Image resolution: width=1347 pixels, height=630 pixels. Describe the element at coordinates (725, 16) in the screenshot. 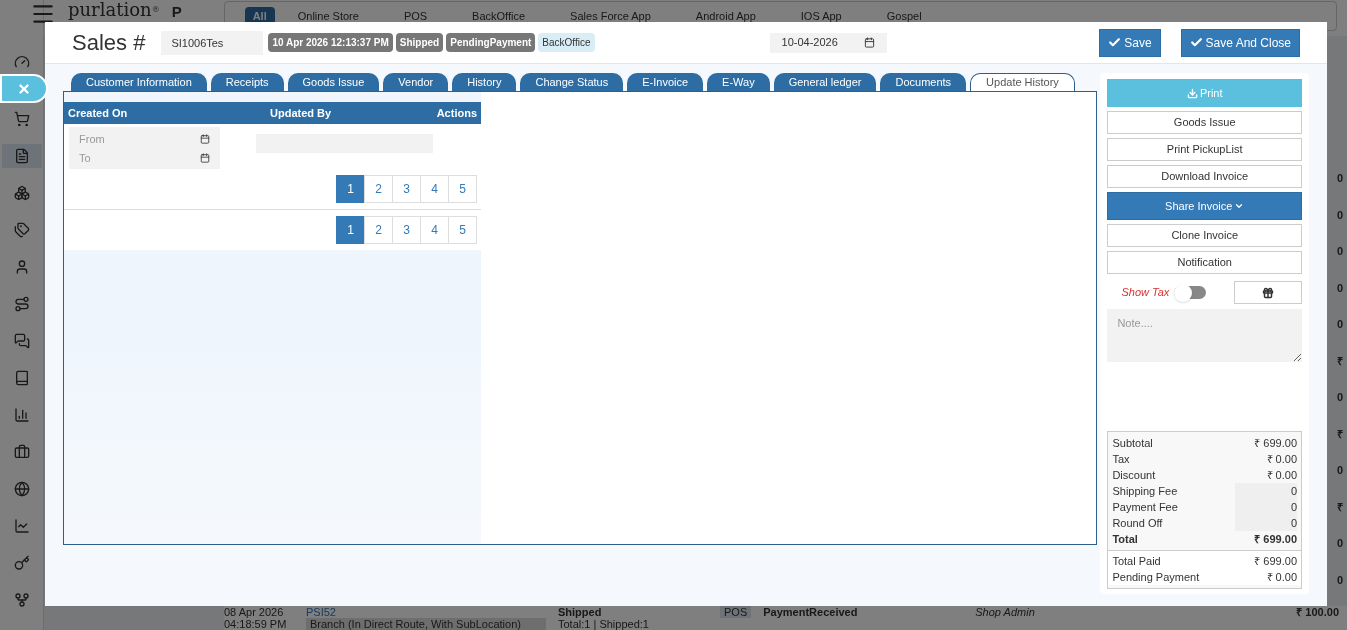

I see `channel-tab: Android App` at that location.